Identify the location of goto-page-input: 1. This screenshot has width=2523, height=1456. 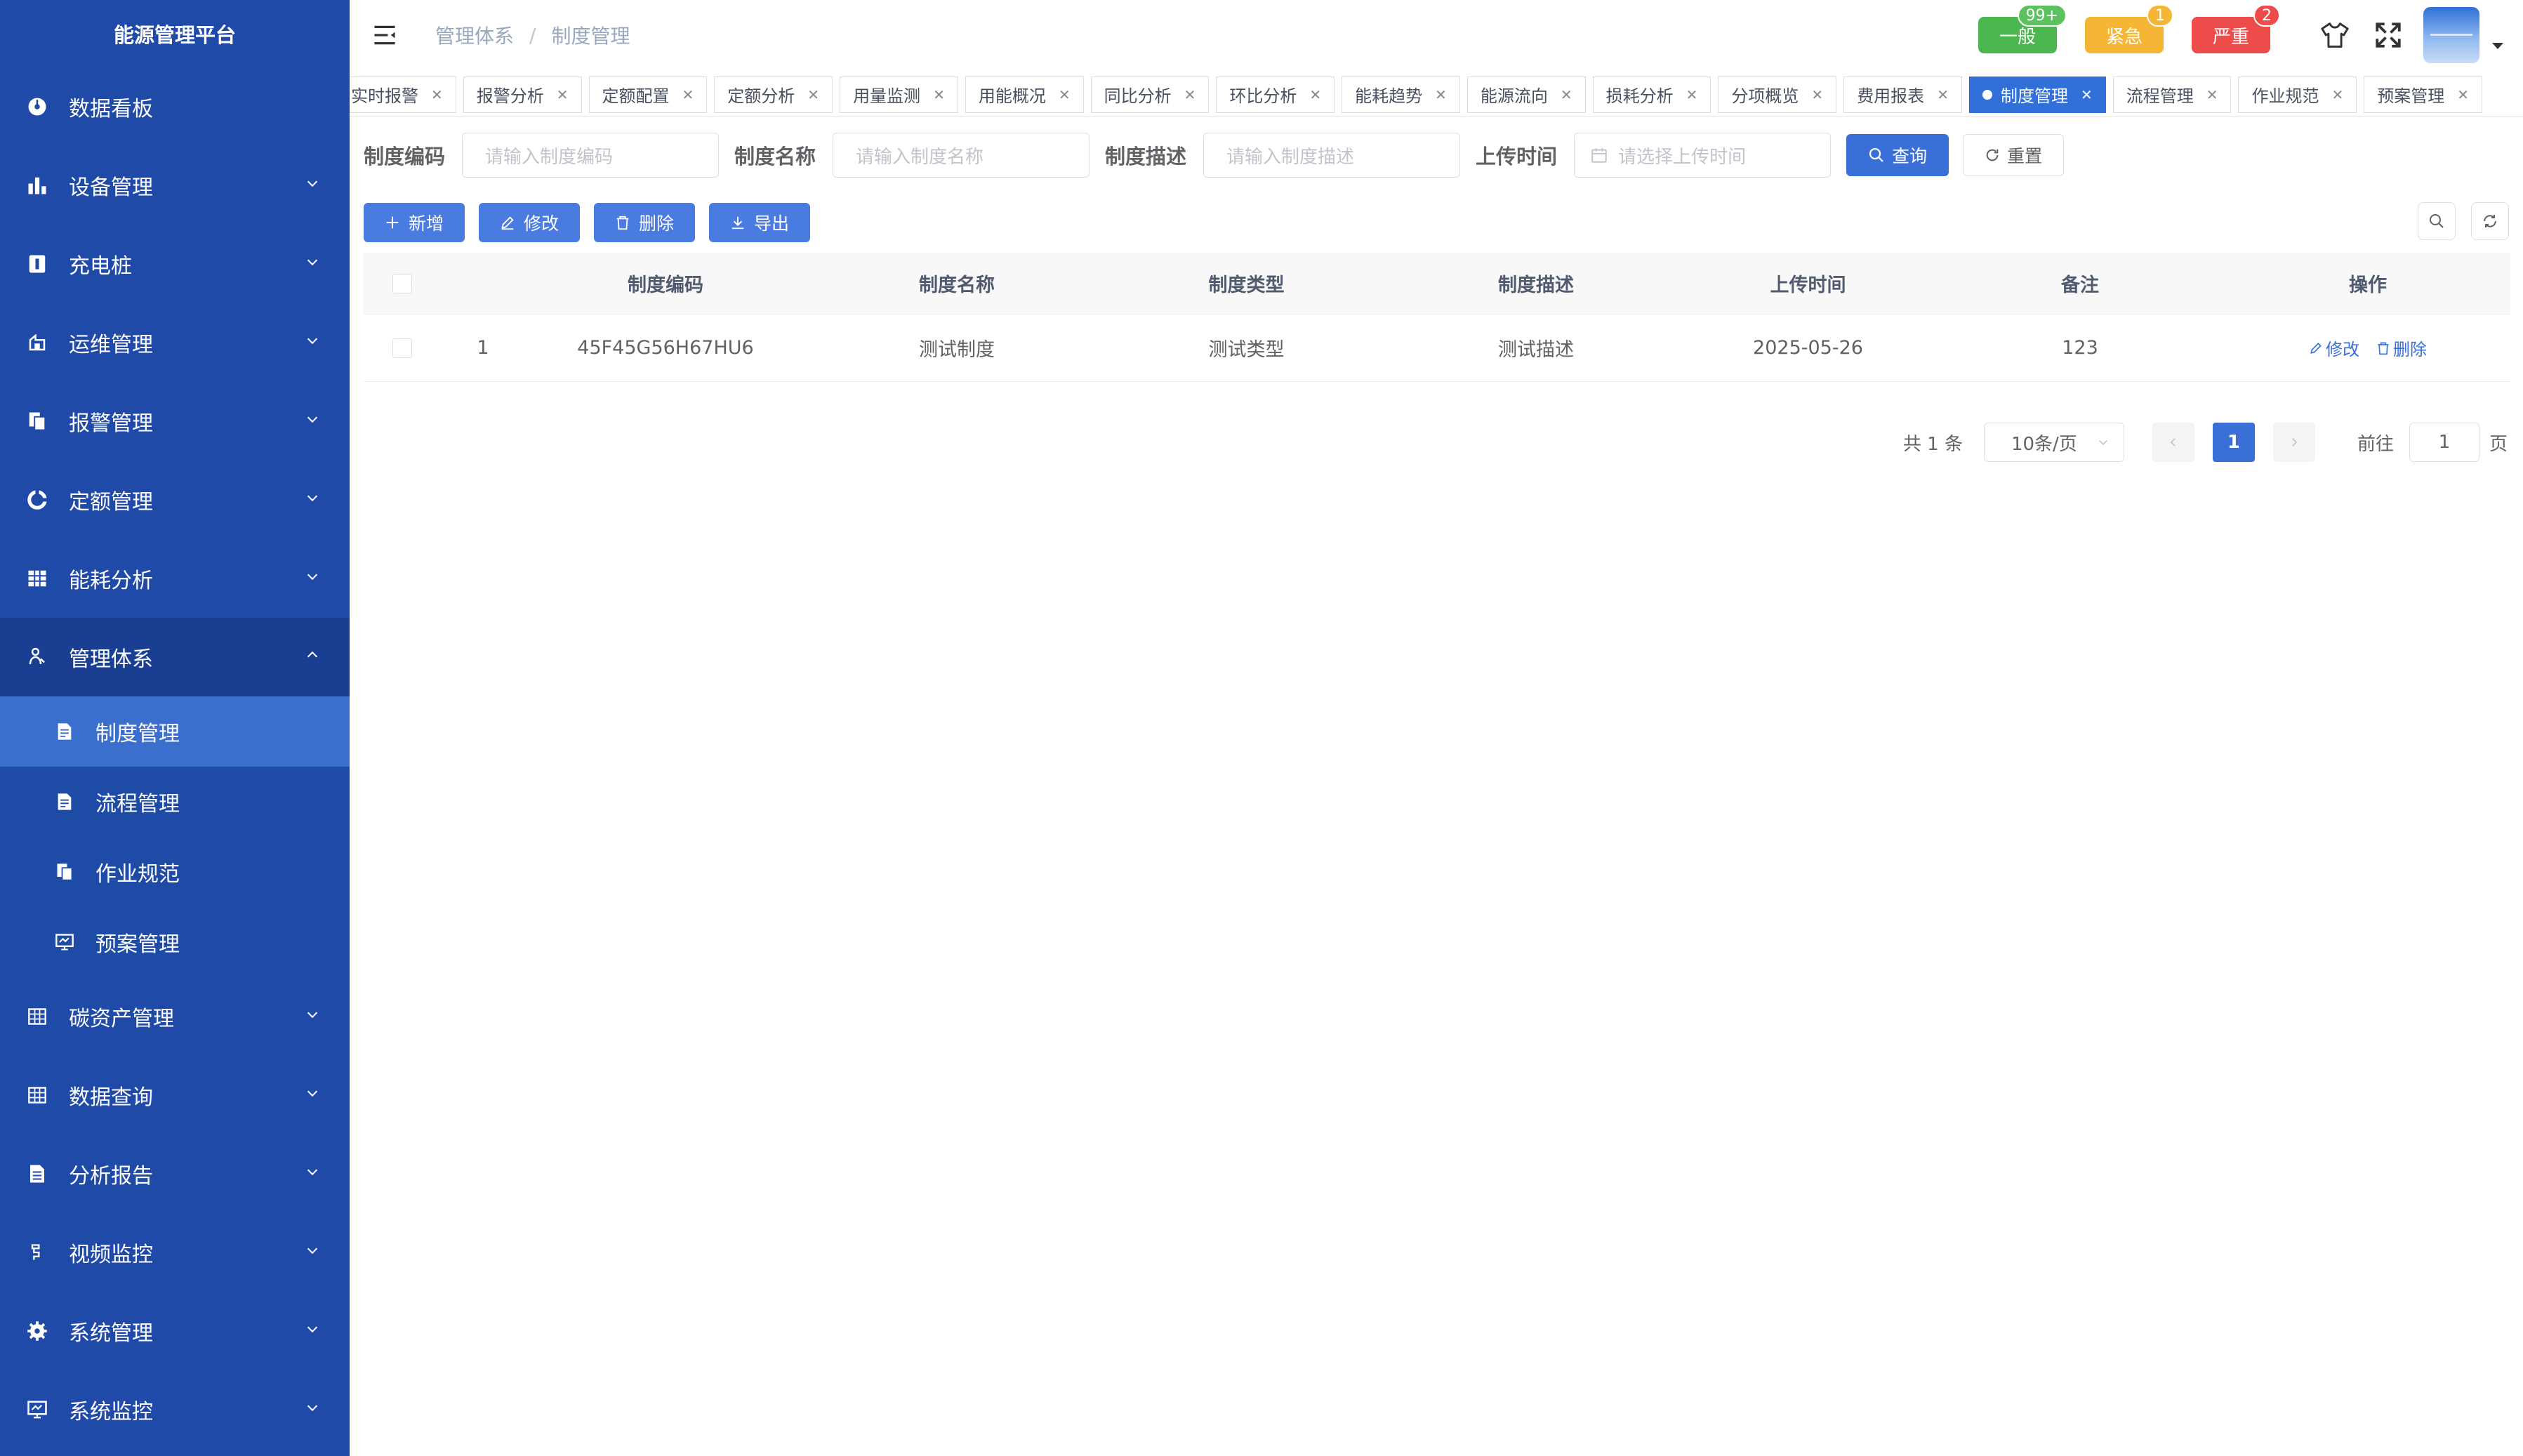
(2444, 442).